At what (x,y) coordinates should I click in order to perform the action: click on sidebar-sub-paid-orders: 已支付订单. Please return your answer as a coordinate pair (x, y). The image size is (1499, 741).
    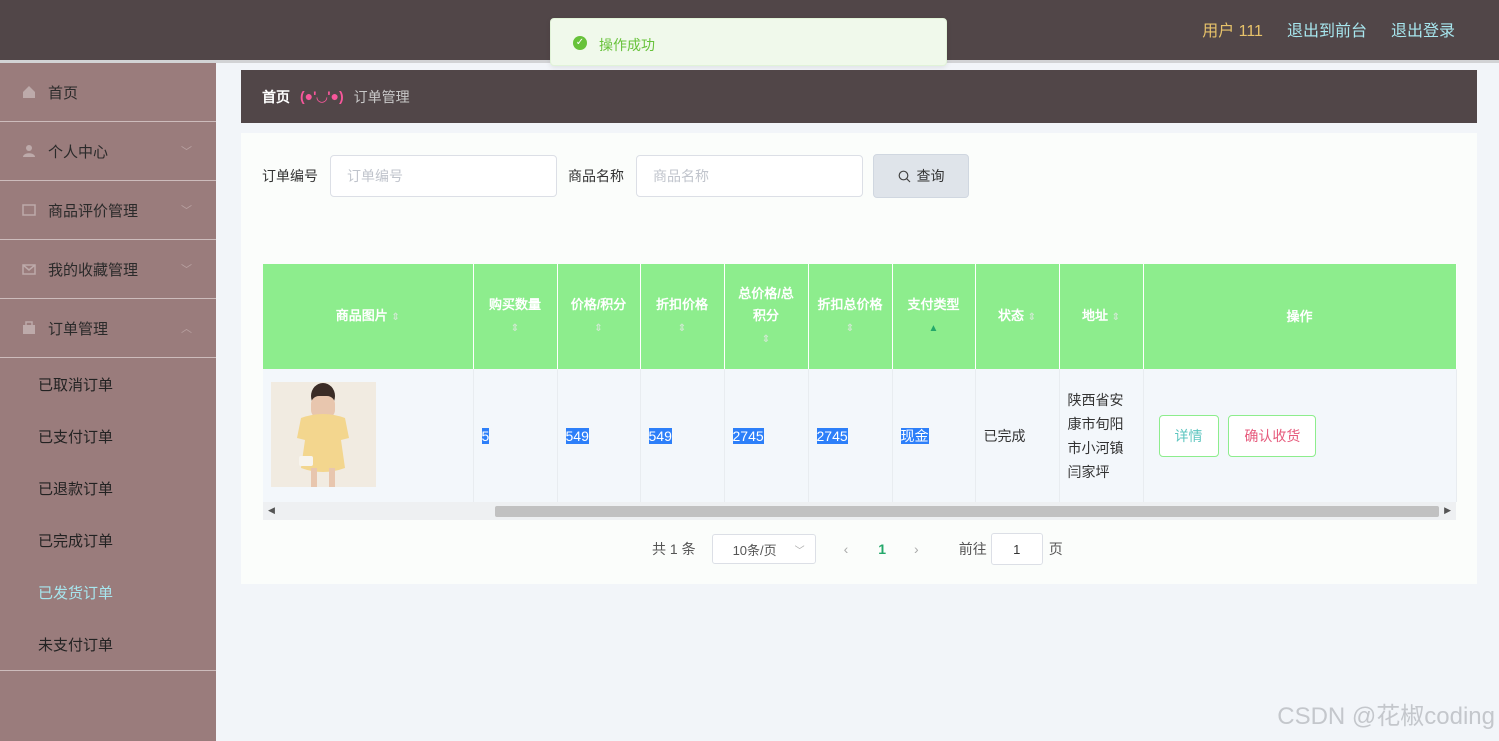
    Looking at the image, I should click on (108, 436).